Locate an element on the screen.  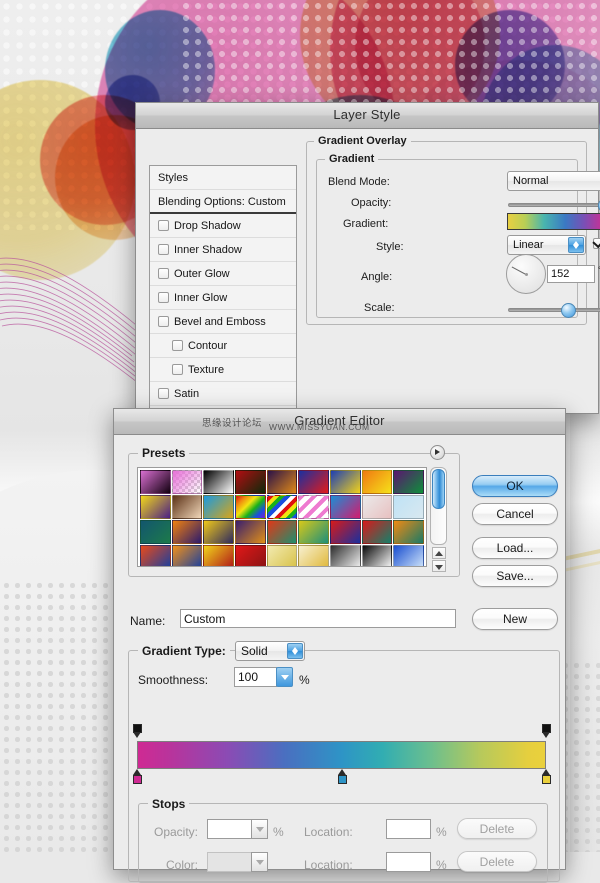
stop-color-input is located at coordinates (229, 862).